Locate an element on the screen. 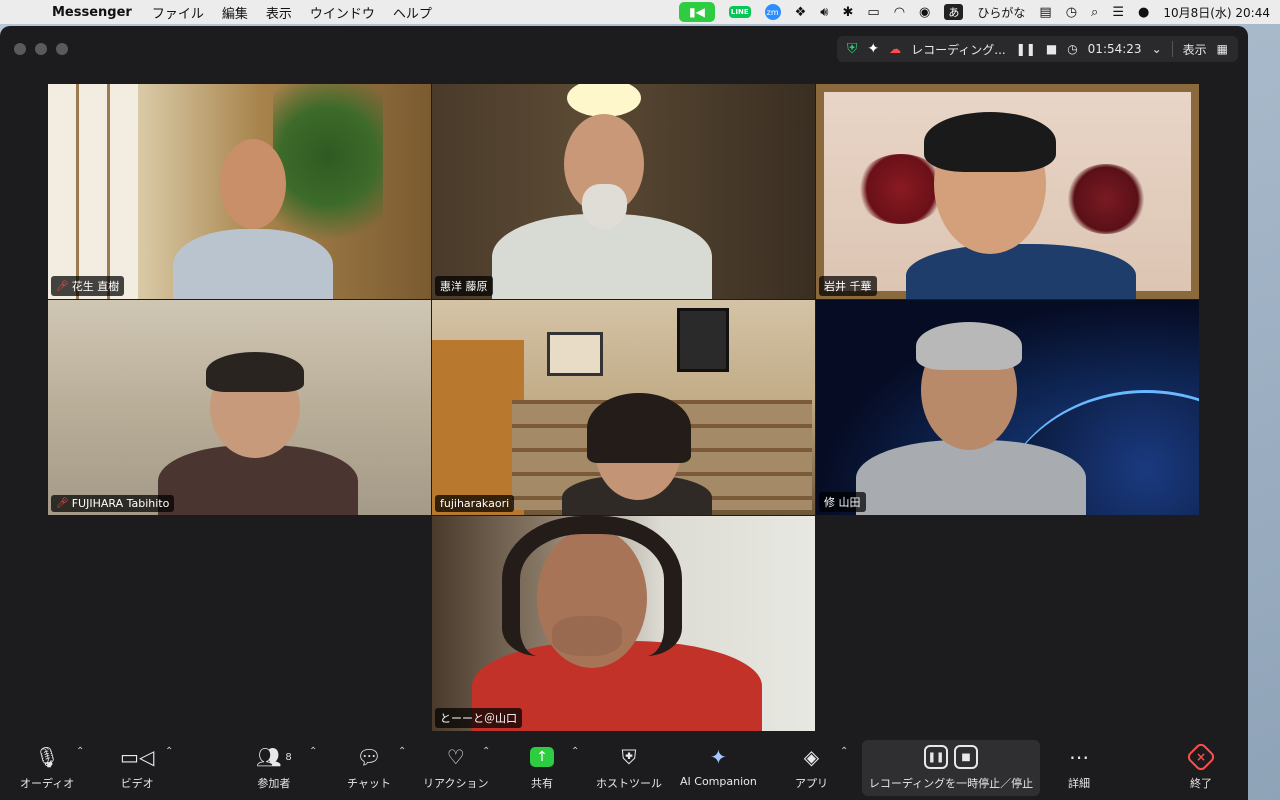 The width and height of the screenshot is (1280, 800). clock: 10月8日(水) 20:44 is located at coordinates (1216, 12).